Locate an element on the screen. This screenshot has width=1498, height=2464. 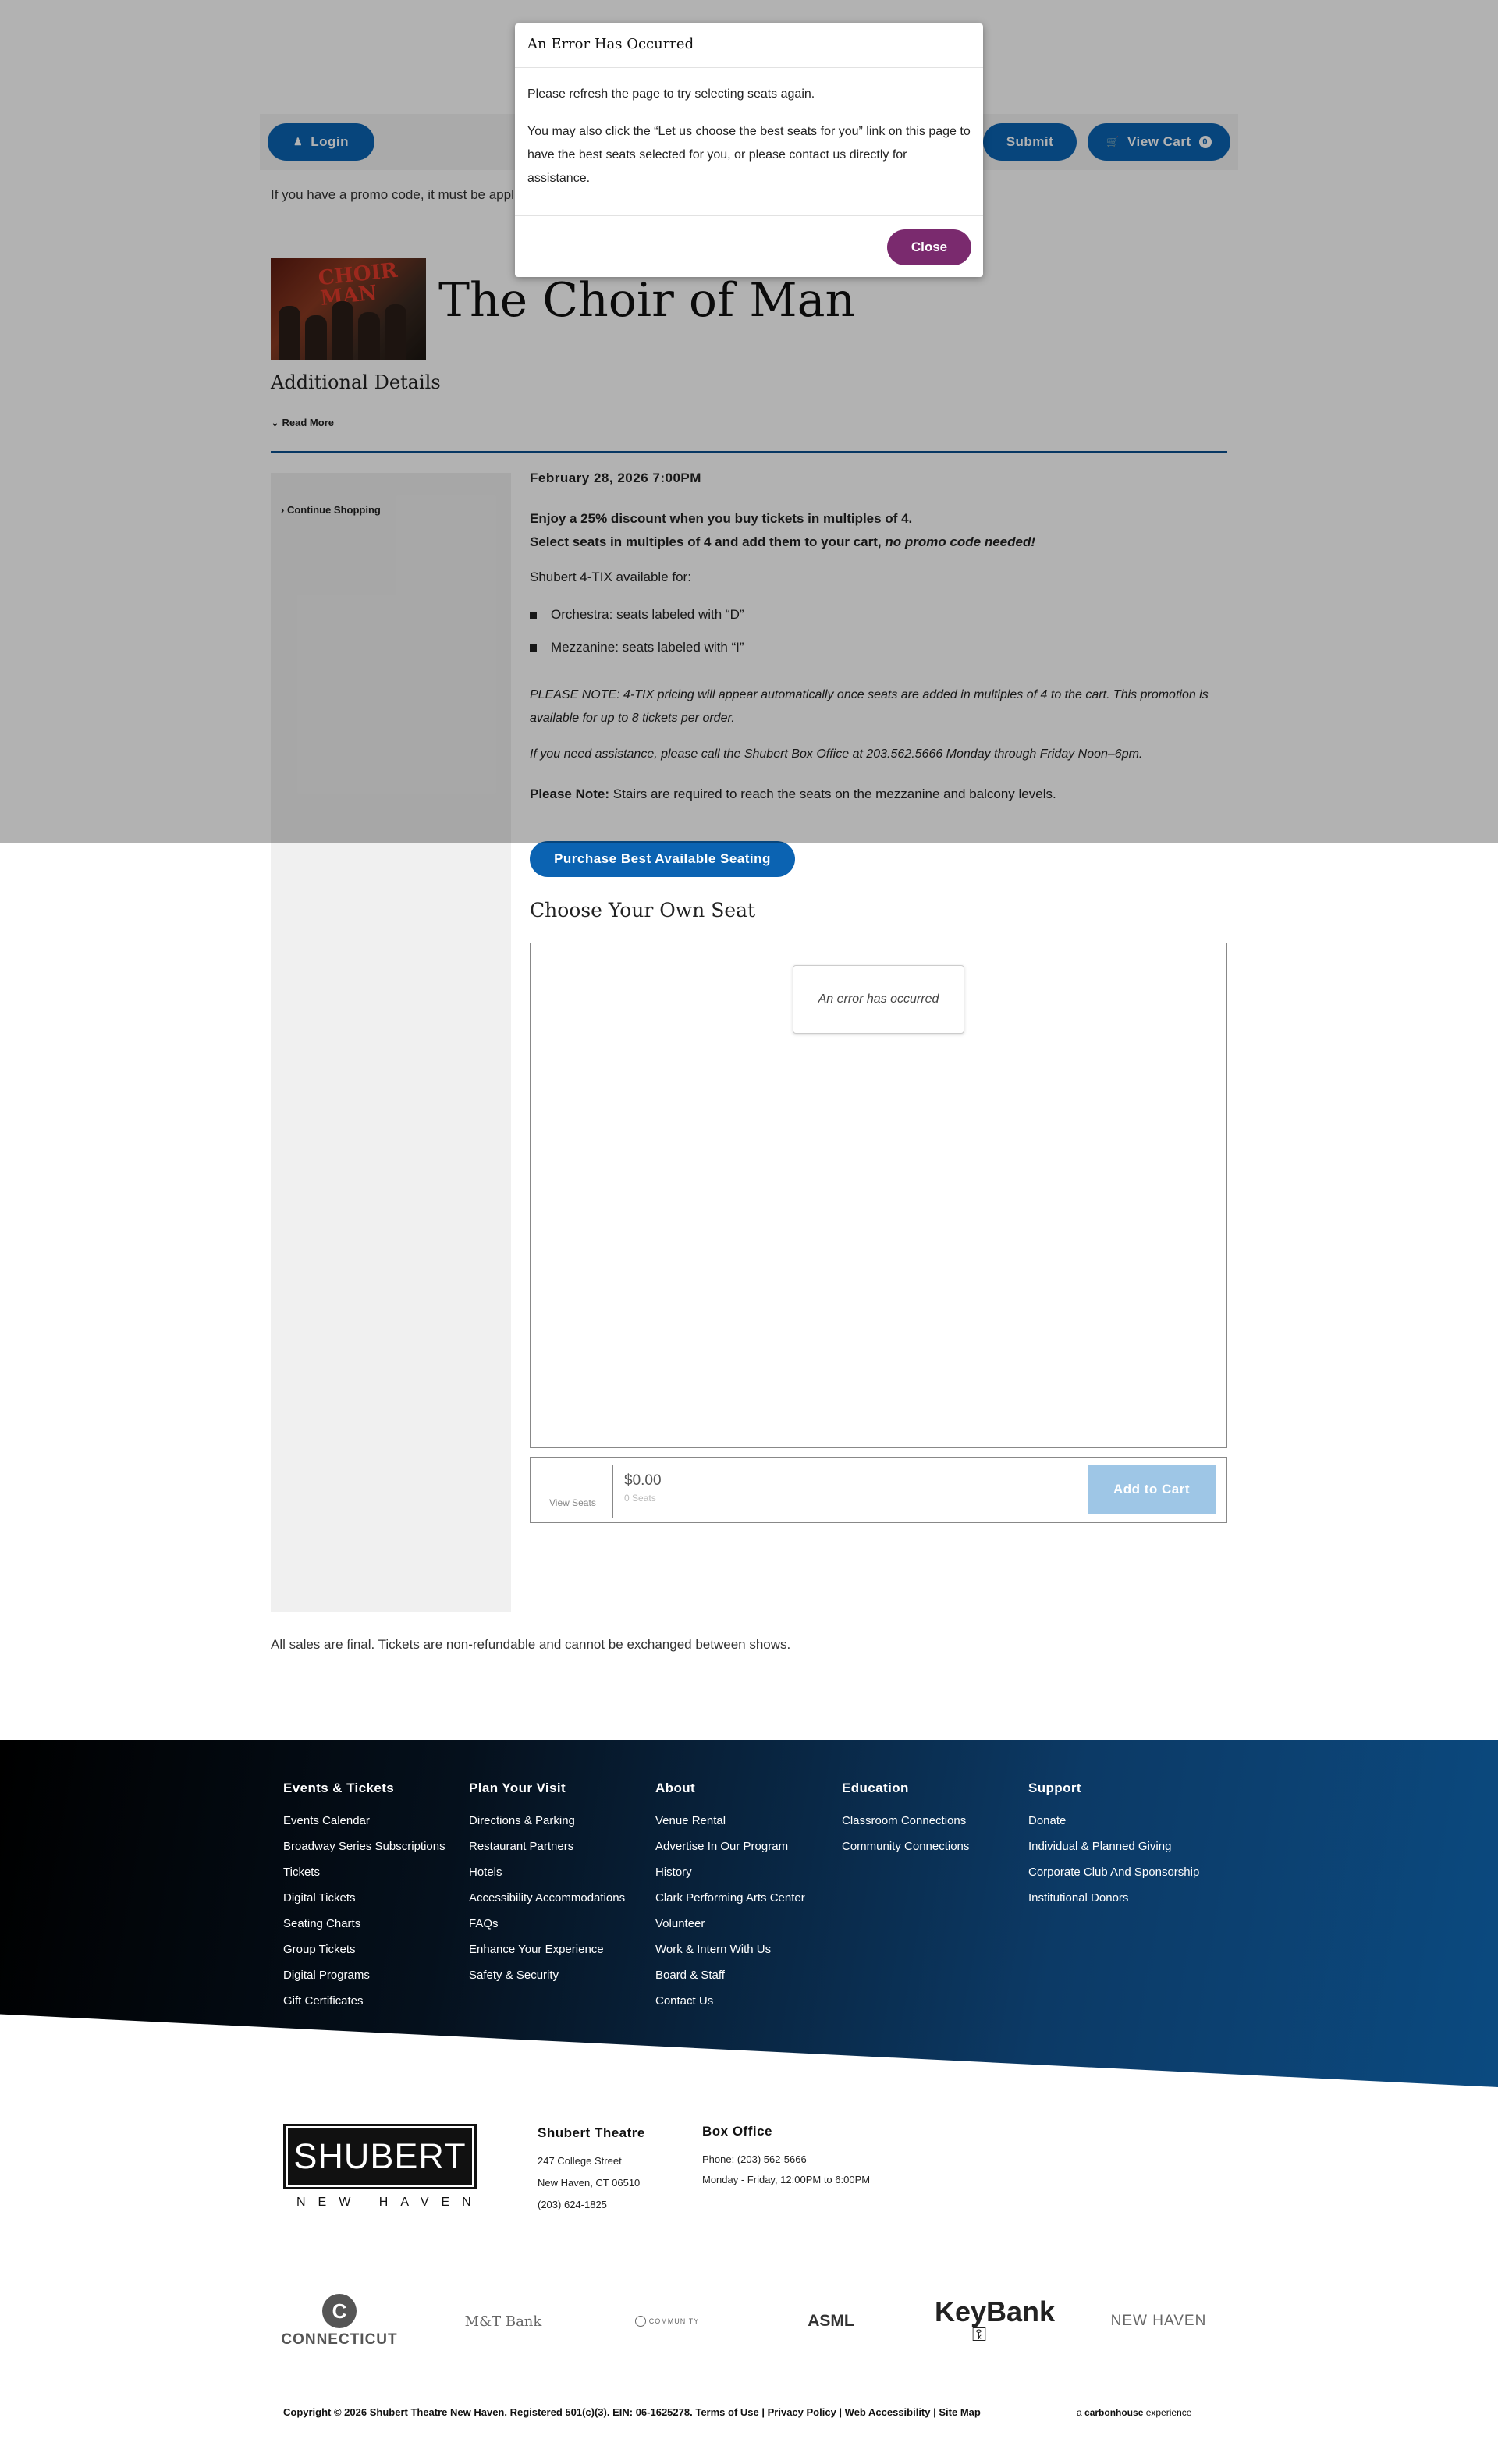
carbonhouse-credit: a carbonhouse experience is located at coordinates (1134, 2412).